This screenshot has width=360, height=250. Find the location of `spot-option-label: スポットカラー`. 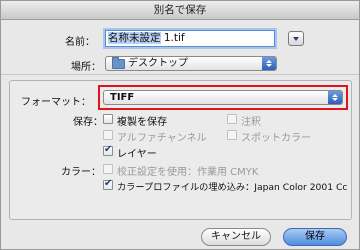

spot-option-label: スポットカラー is located at coordinates (276, 138).